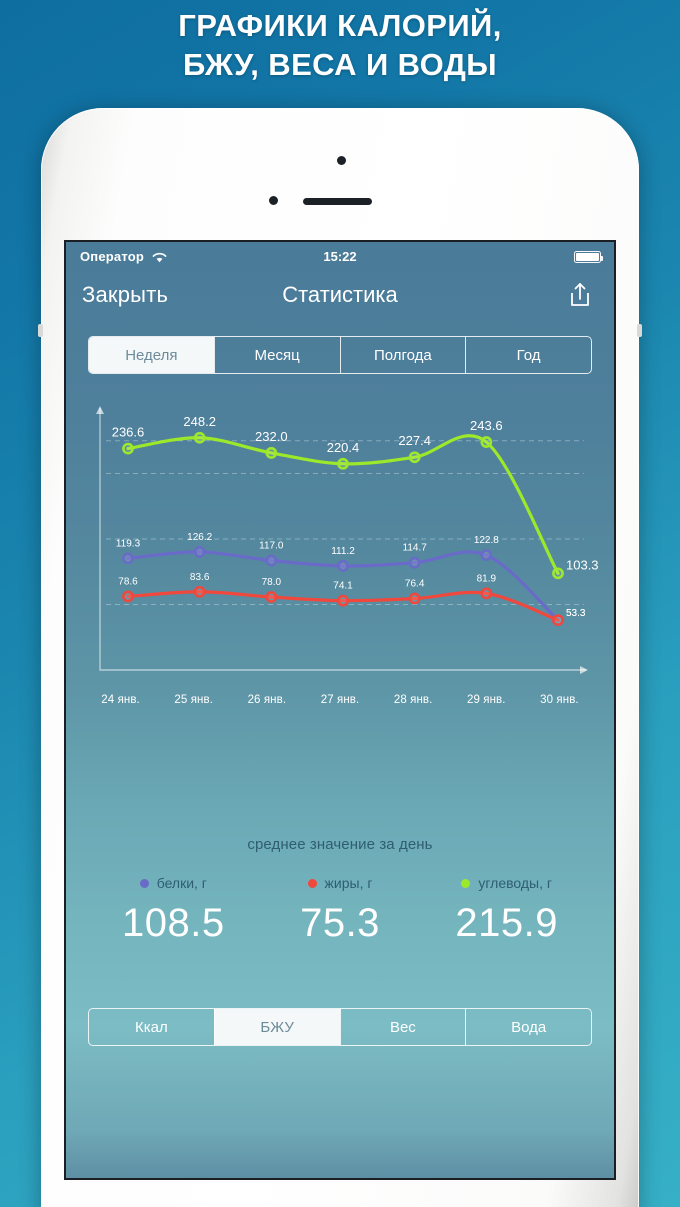 This screenshot has width=680, height=1207. What do you see at coordinates (487, 578) in the screenshot?
I see `data-point-label: 81.9` at bounding box center [487, 578].